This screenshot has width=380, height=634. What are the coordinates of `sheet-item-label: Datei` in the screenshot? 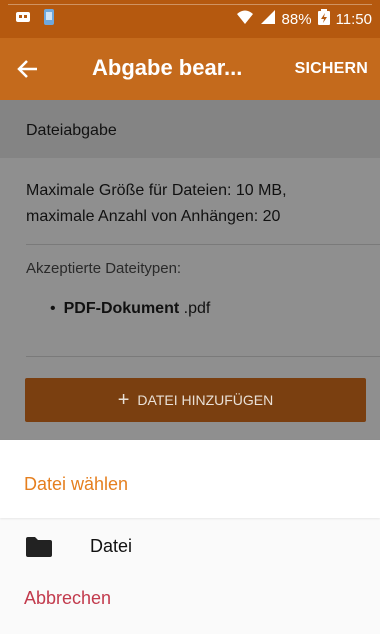 It's located at (111, 546).